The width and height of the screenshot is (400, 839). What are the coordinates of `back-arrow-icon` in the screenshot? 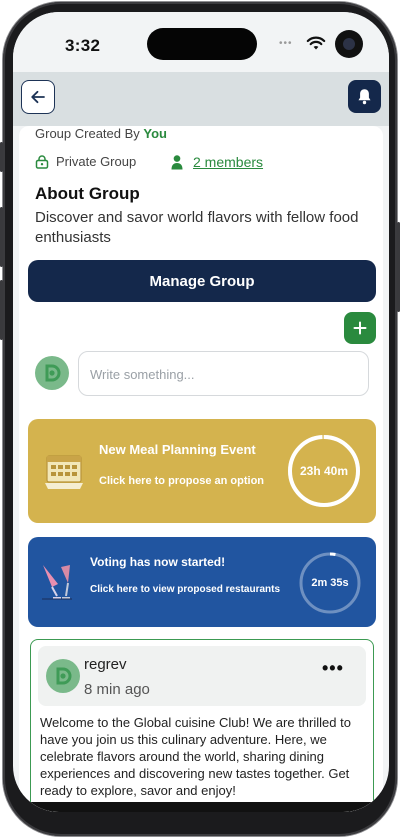 It's located at (38, 97).